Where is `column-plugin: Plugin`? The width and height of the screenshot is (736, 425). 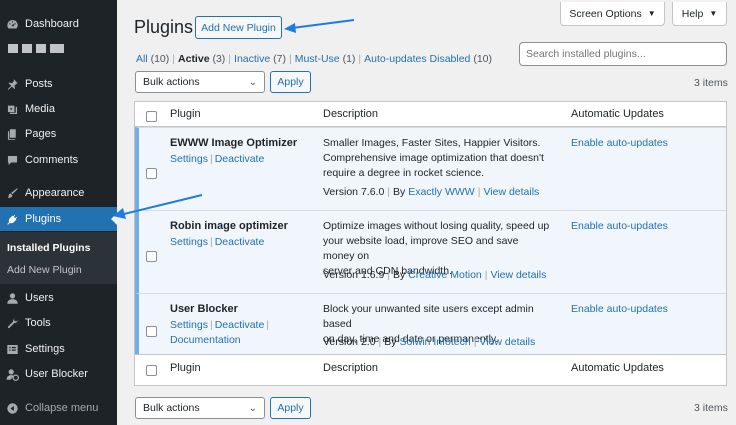 column-plugin: Plugin is located at coordinates (185, 114).